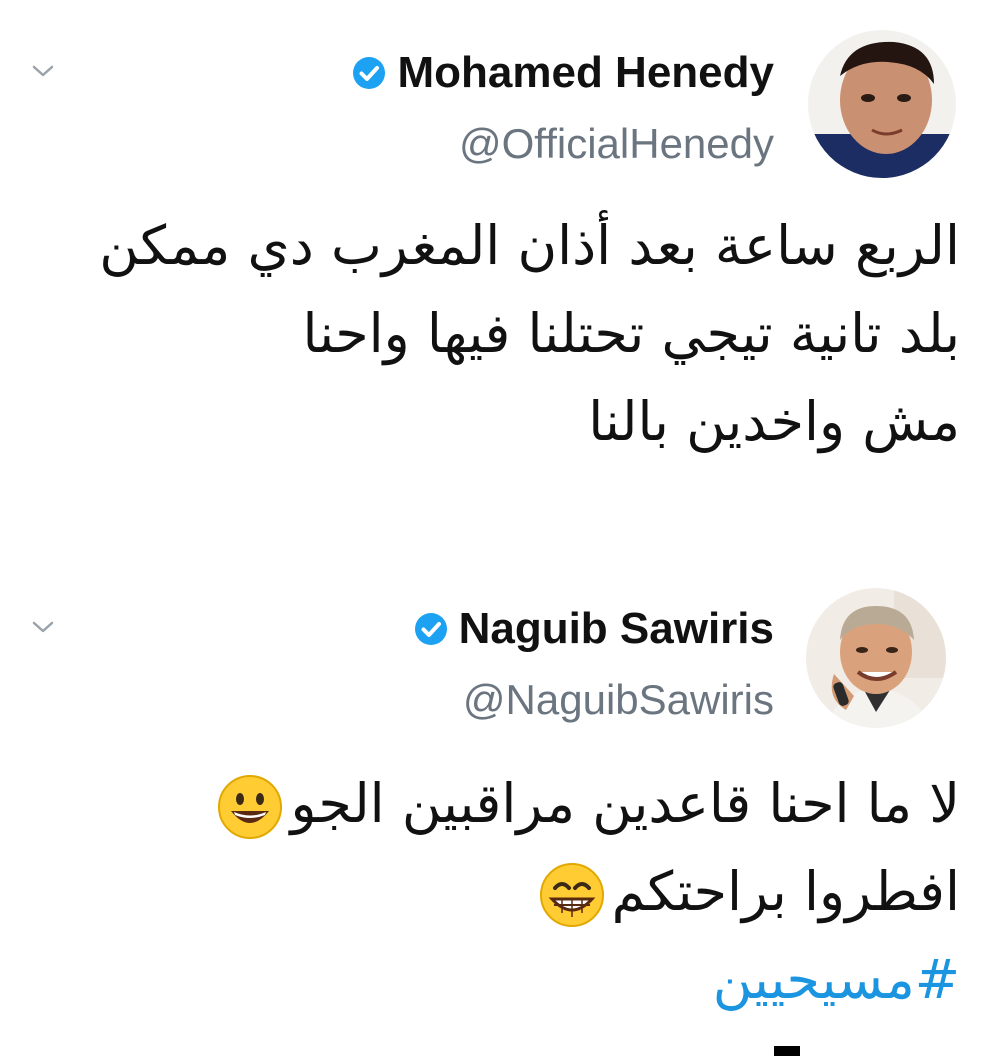  I want to click on author-row: Mohamed Henedy, so click(562, 73).